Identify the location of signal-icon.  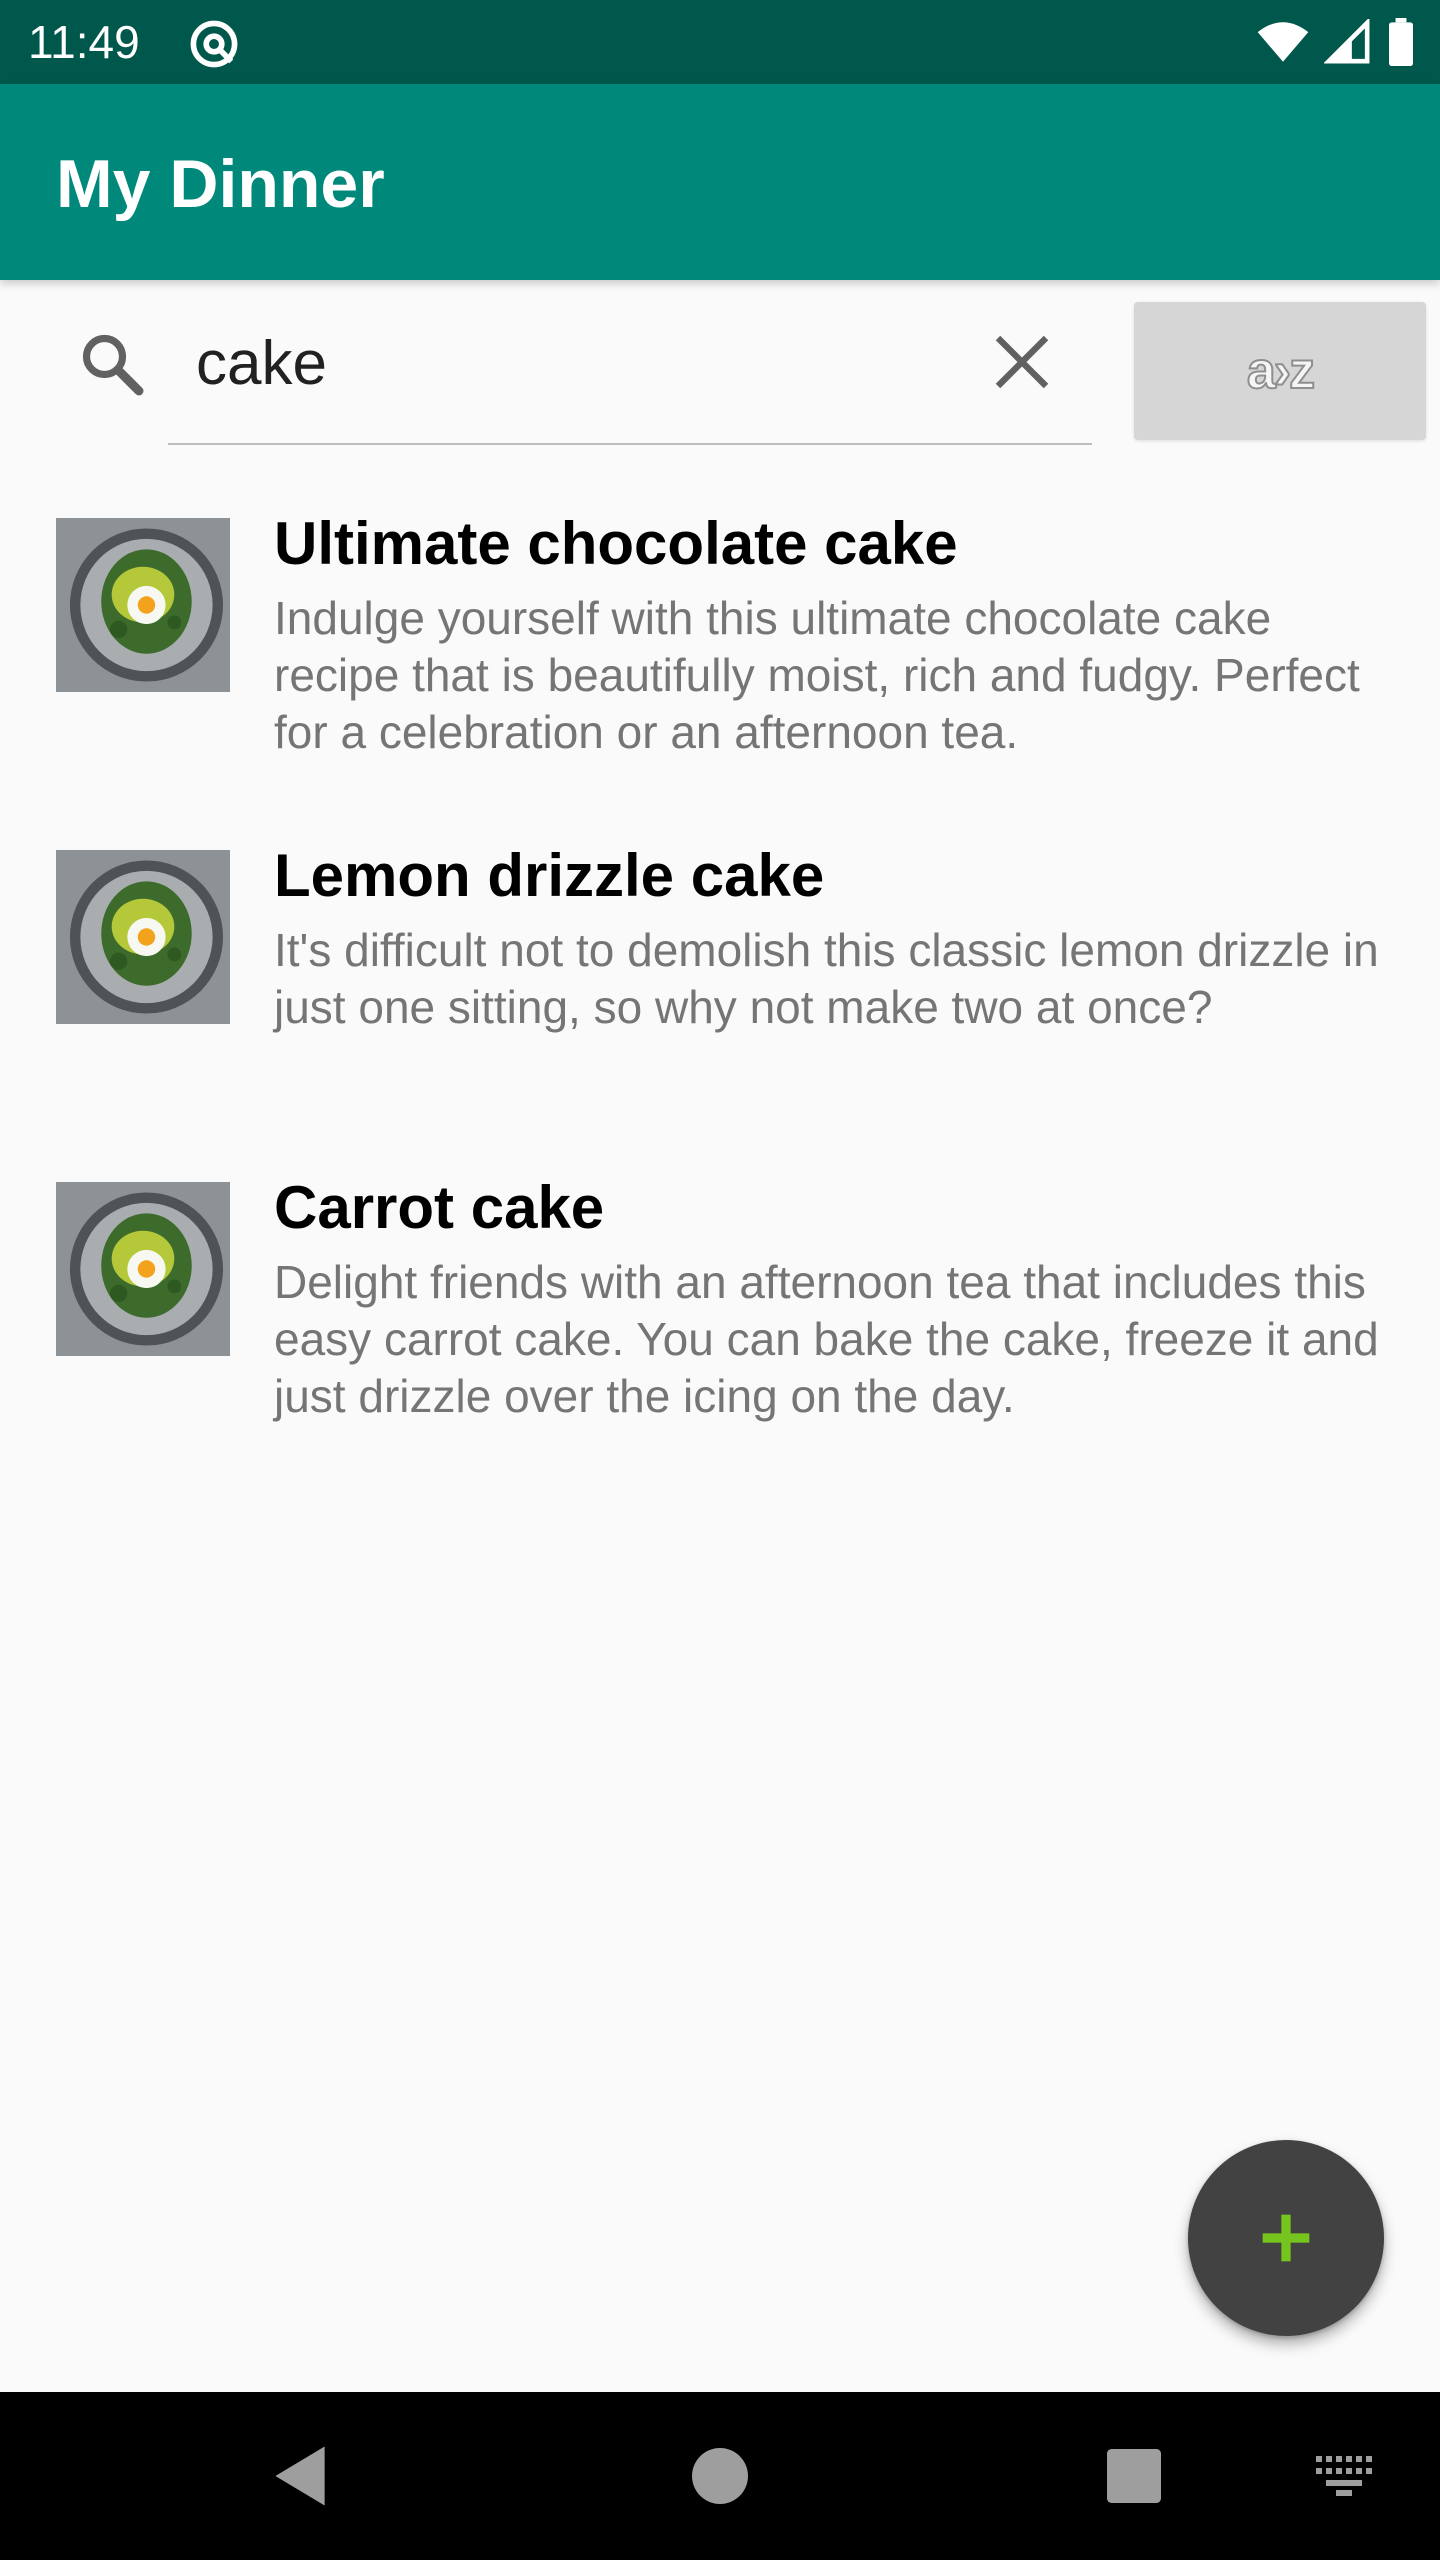
(1347, 41).